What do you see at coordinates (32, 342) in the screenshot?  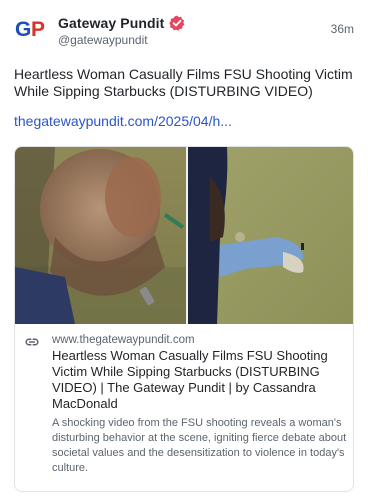 I see `link-chain-icon` at bounding box center [32, 342].